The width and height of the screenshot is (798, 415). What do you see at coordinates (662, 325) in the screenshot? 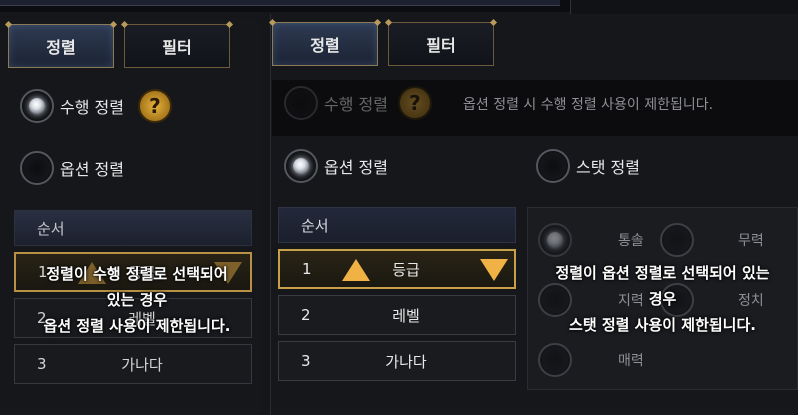
I see `notice-line: 스탯 정렬 사용이 제한됩니다.` at bounding box center [662, 325].